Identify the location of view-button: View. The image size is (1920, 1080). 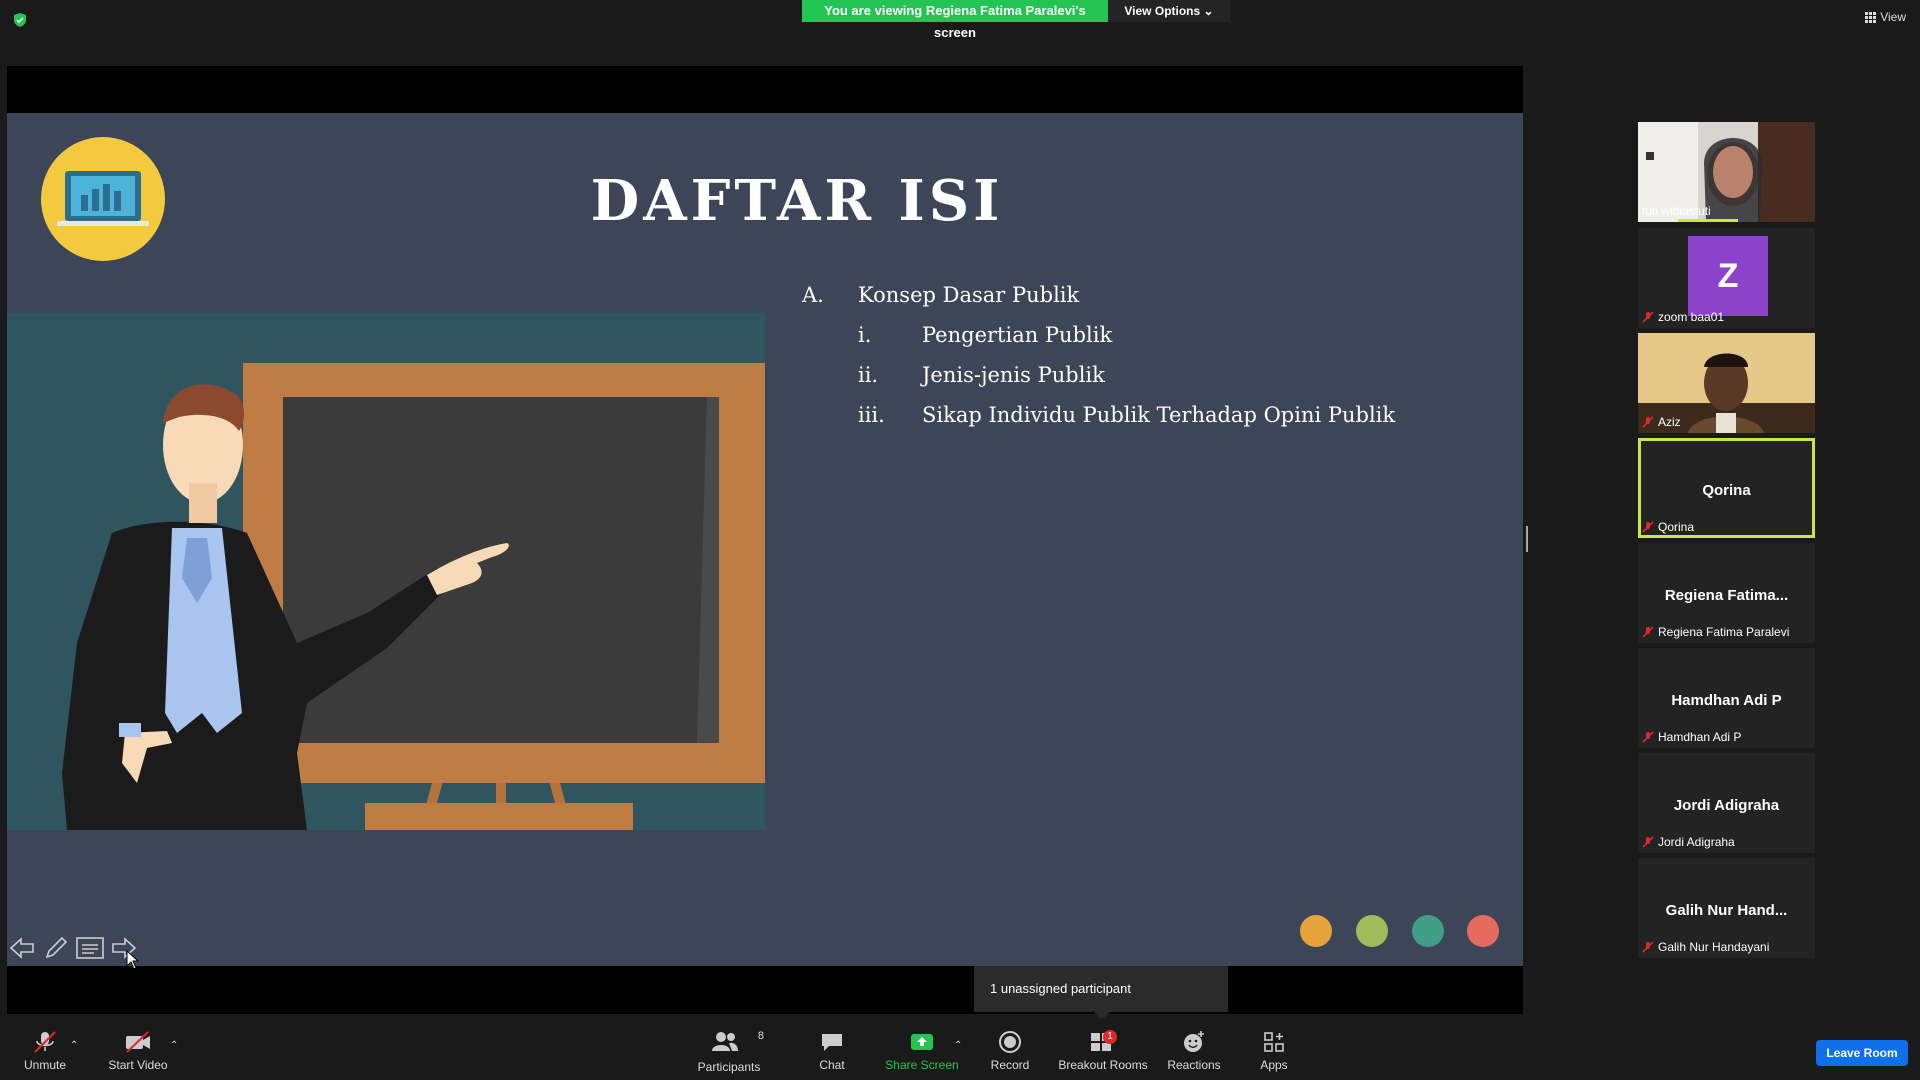
(1885, 17).